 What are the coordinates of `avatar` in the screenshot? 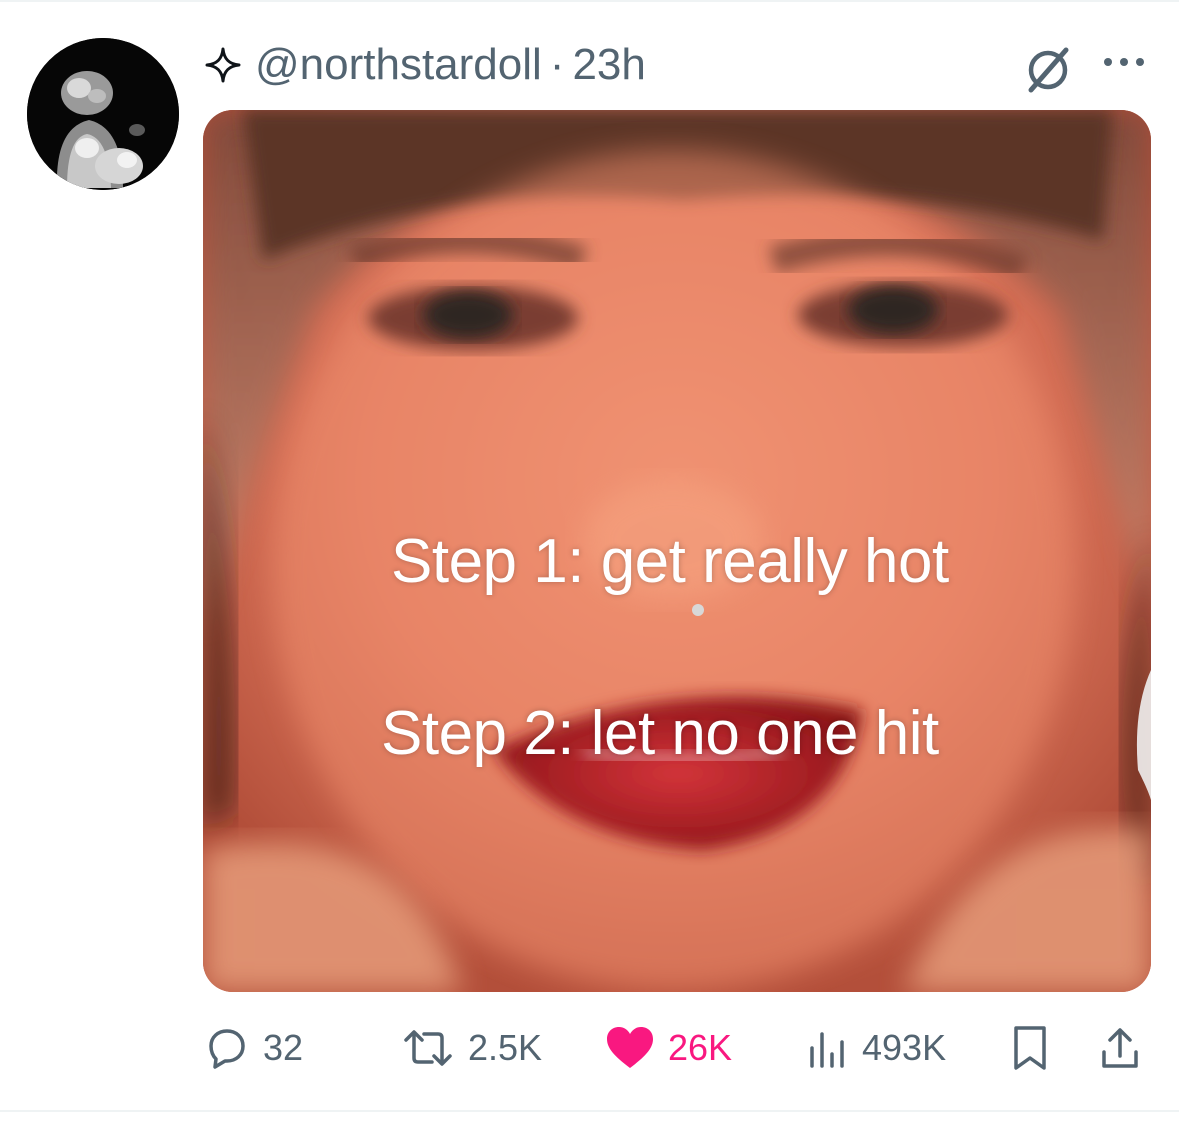 It's located at (103, 114).